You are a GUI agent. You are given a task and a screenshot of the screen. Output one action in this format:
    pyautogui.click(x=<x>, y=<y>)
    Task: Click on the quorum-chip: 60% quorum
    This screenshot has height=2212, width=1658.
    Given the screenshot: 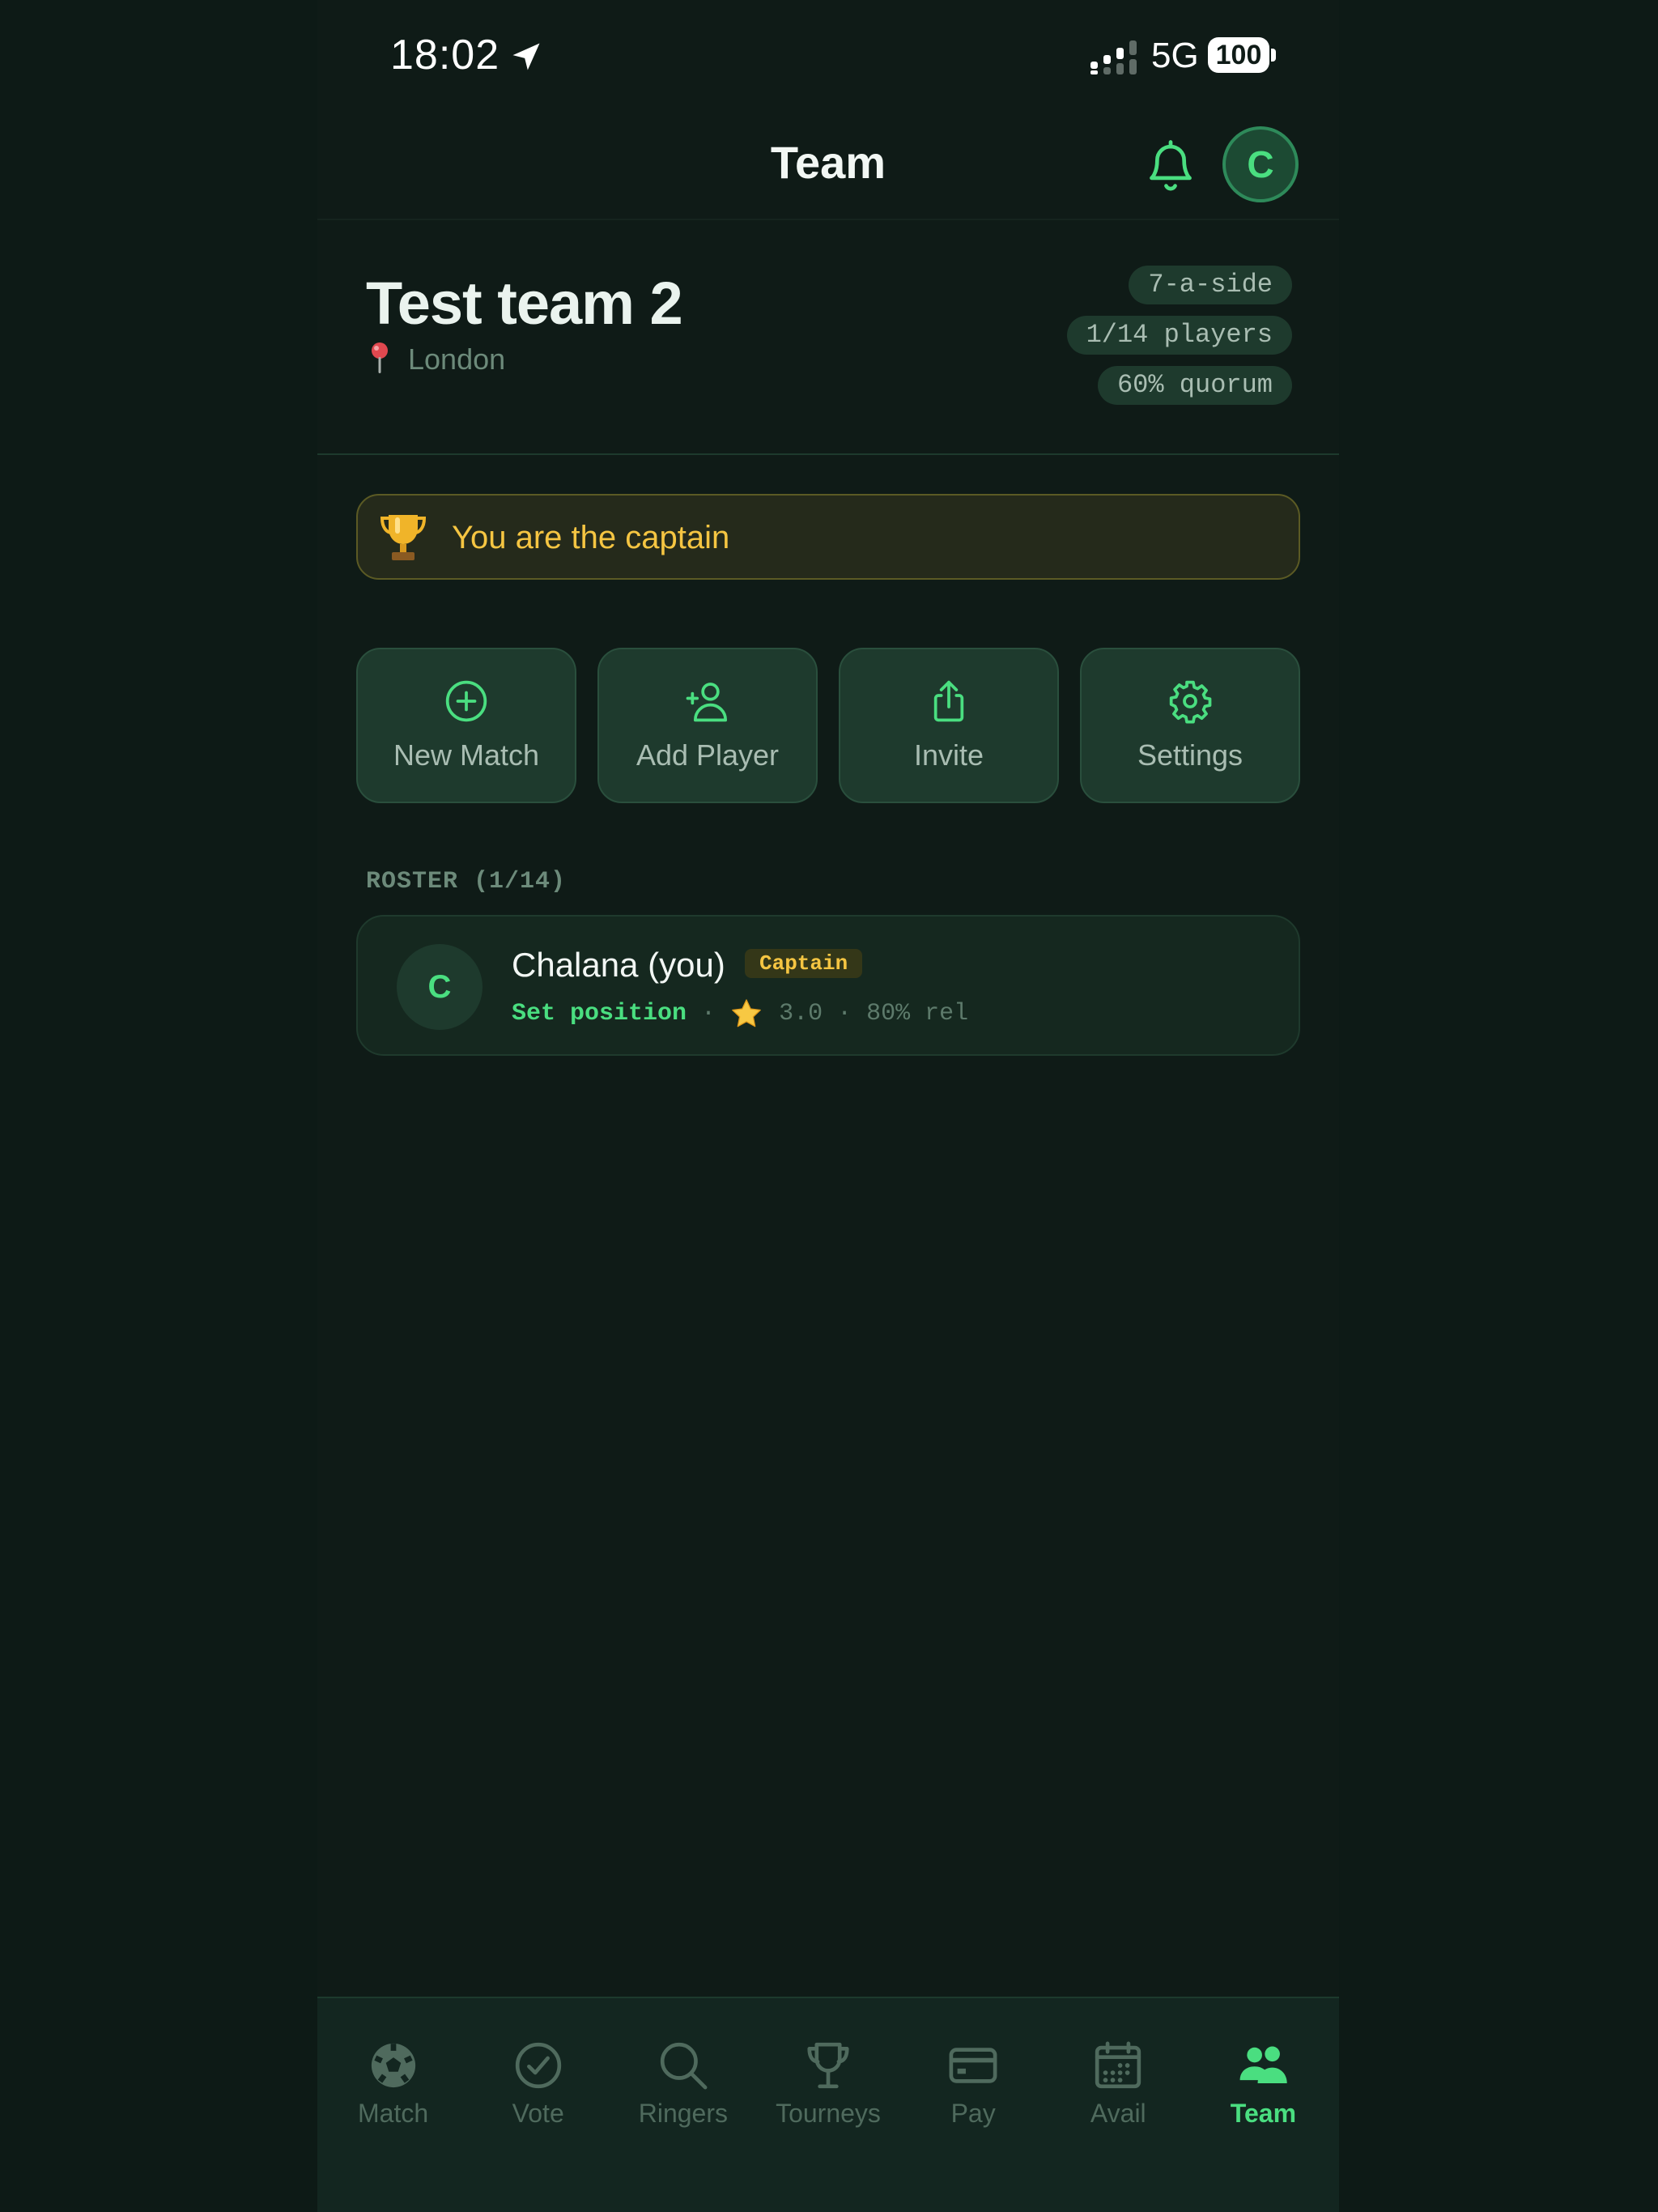 What is the action you would take?
    pyautogui.click(x=1194, y=385)
    